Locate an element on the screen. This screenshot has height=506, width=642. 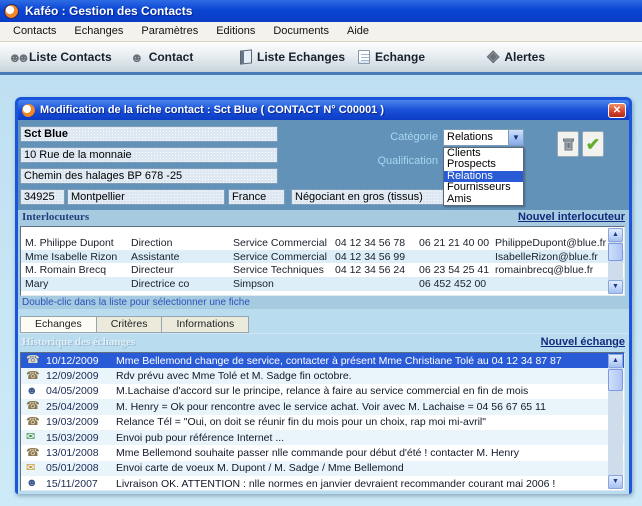
interlocuteur-phone: 04 12 34 56 24 is located at coordinates (370, 270).